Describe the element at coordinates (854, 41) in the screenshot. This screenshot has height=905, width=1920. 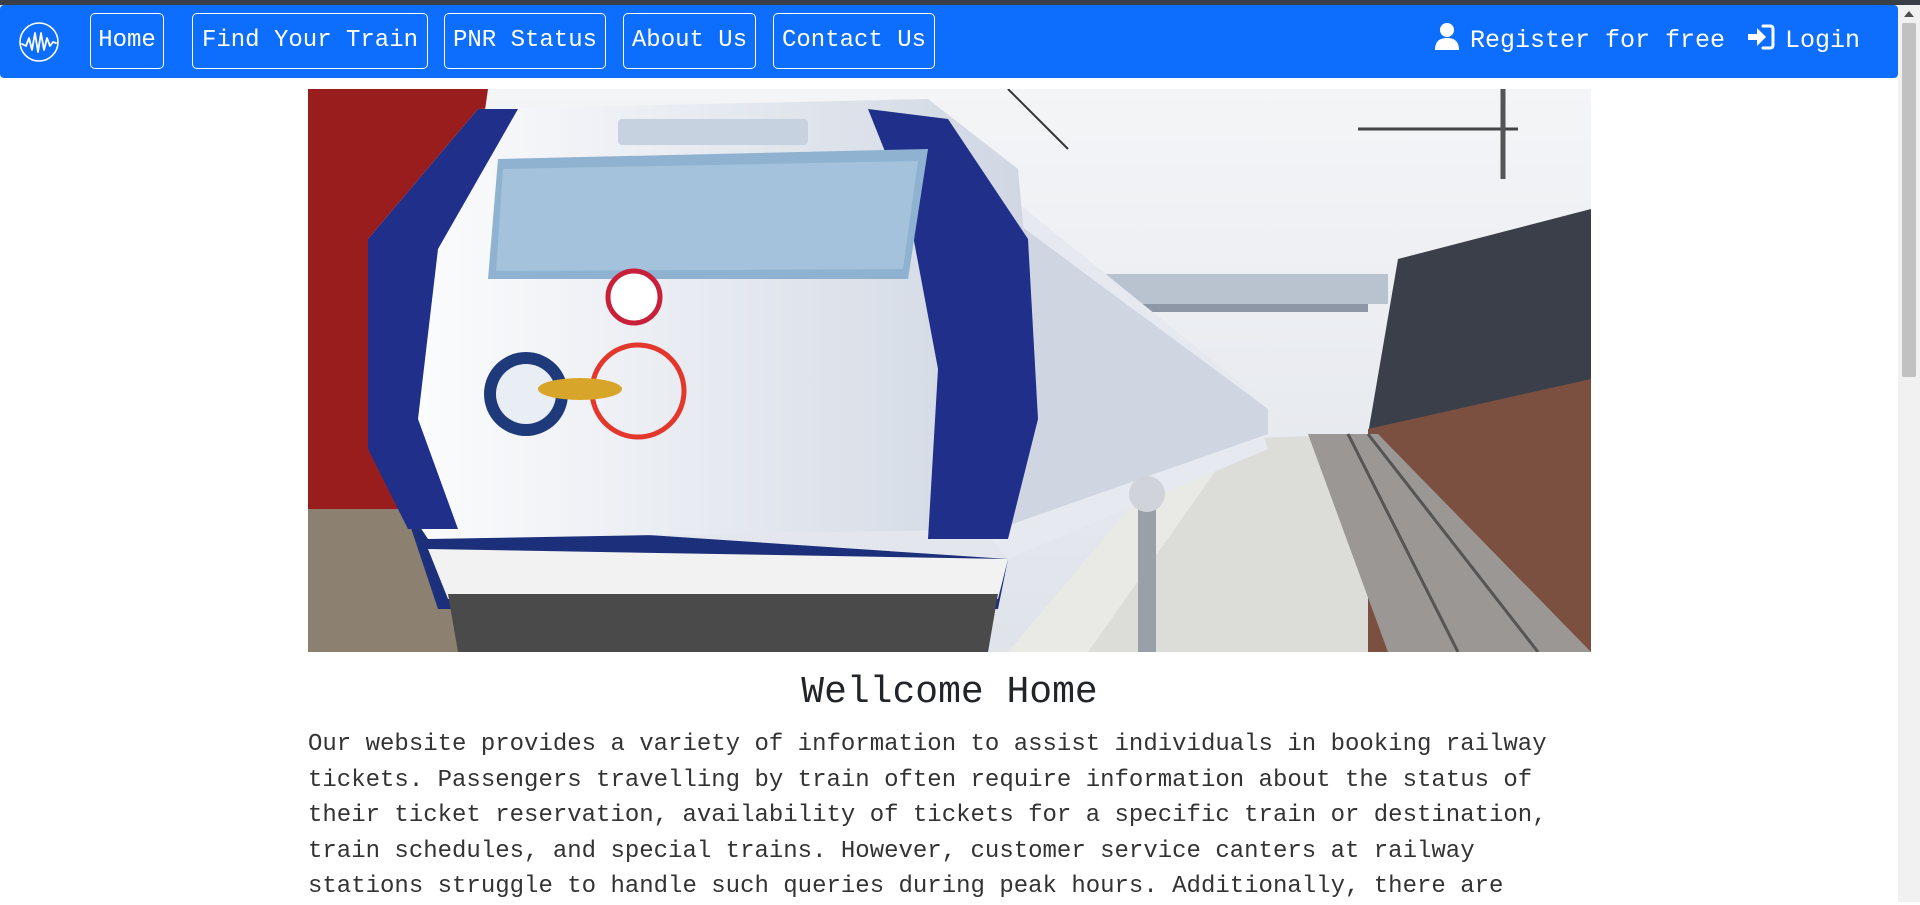
I see `nav-contact-us: Contact Us` at that location.